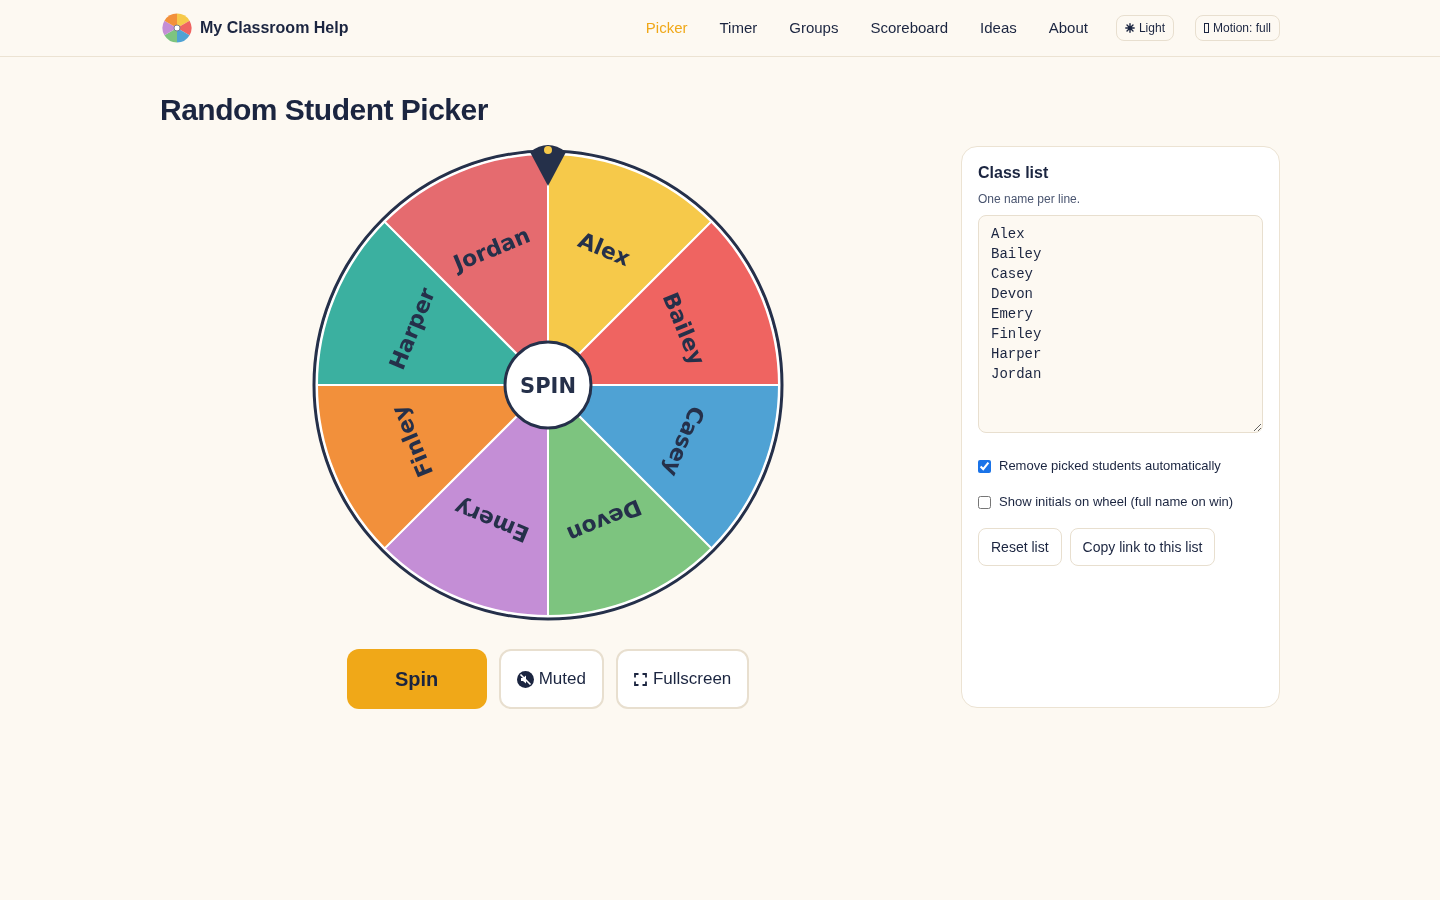  I want to click on sun-icon, so click(1129, 28).